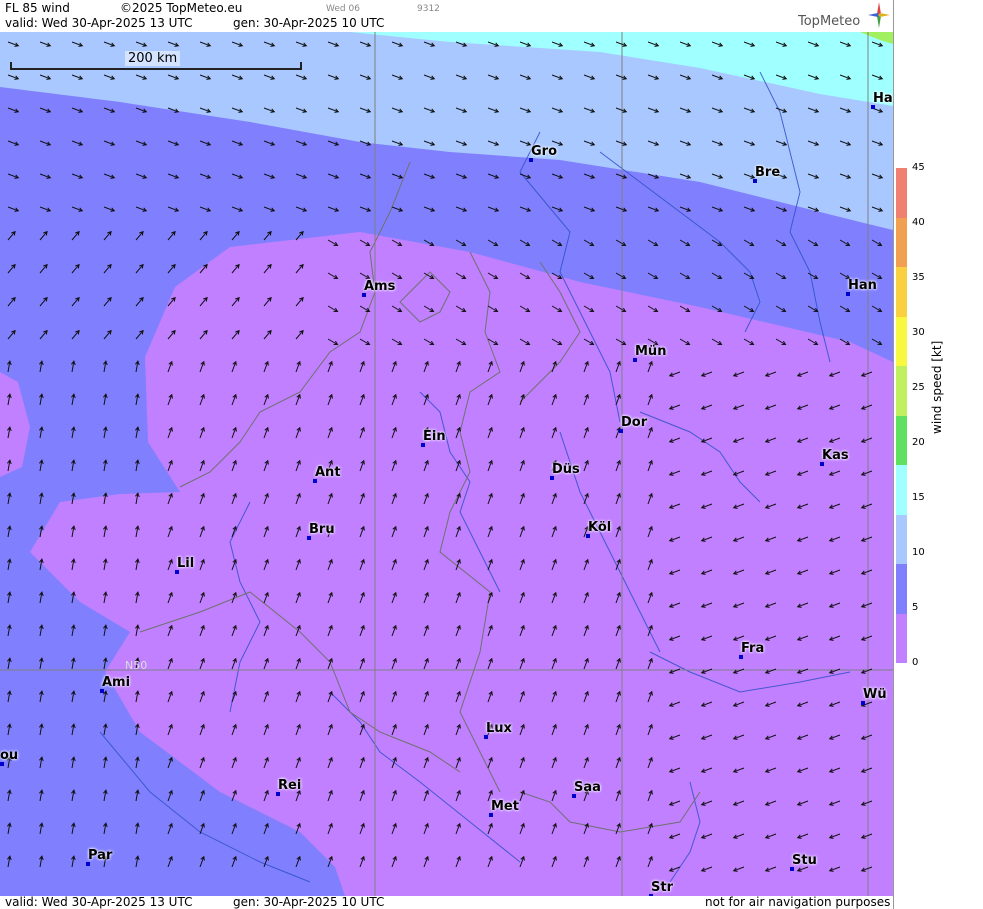 Image resolution: width=983 pixels, height=909 pixels. What do you see at coordinates (99, 902) in the screenshot?
I see `footer-valid-time: valid: Wed 30-Apr-2025 13 UTC` at bounding box center [99, 902].